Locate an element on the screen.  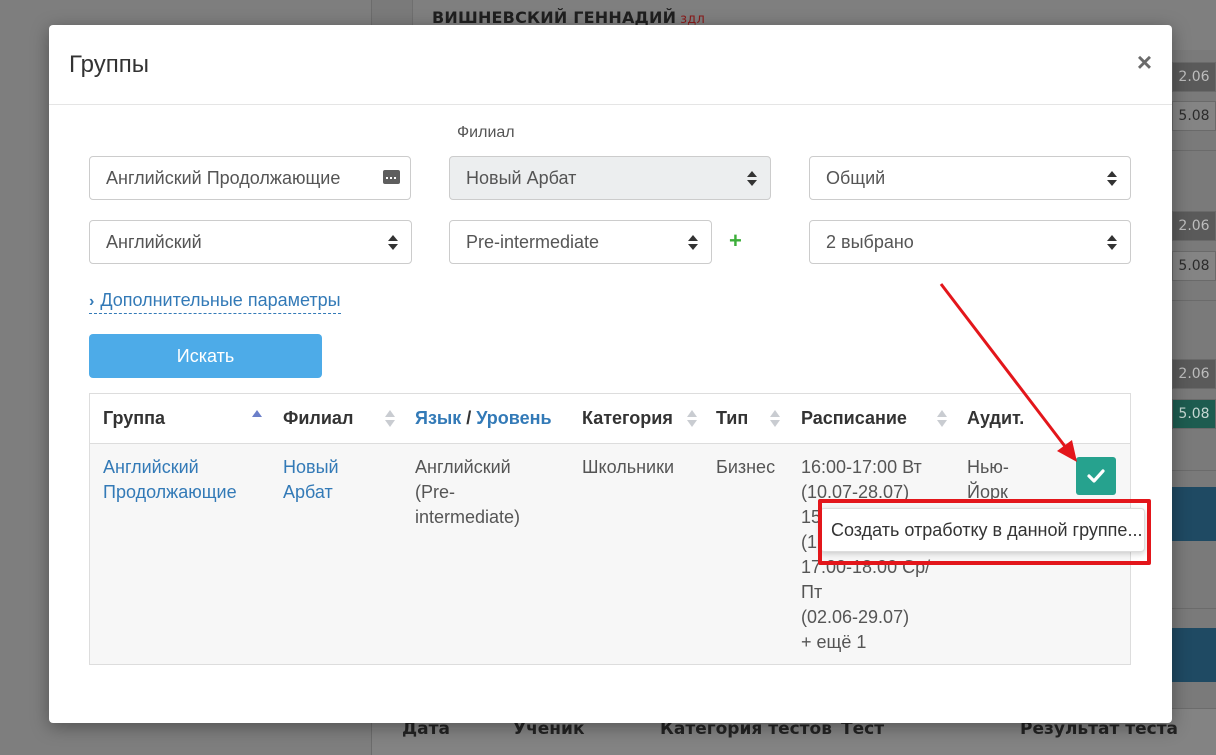
keyboard-icon is located at coordinates (391, 177).